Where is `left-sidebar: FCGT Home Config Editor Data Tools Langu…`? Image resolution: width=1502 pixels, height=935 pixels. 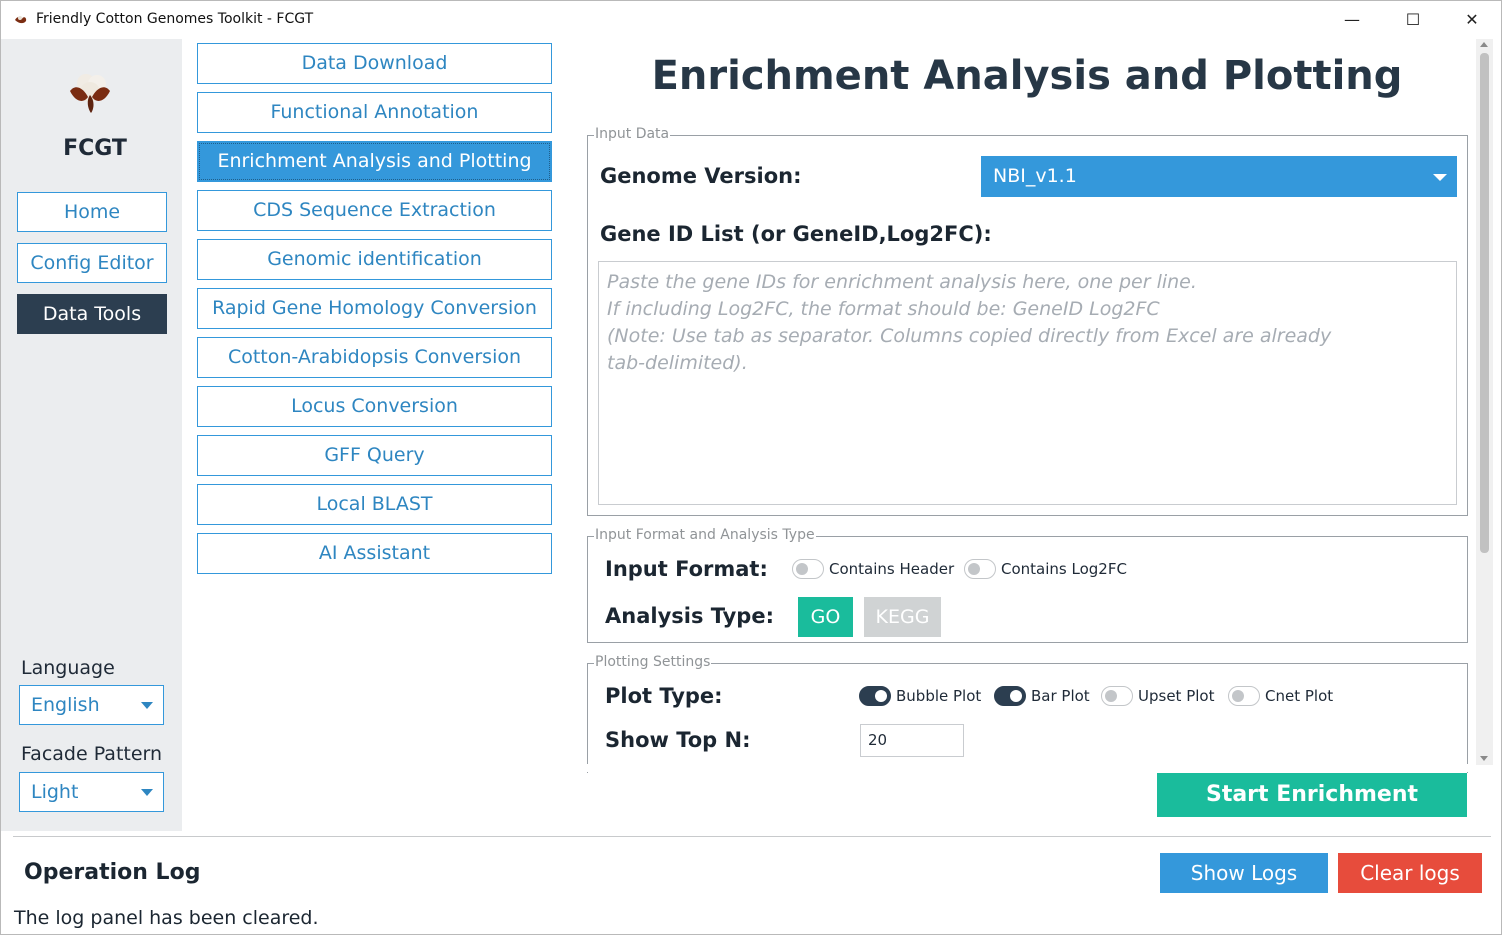
left-sidebar: FCGT Home Config Editor Data Tools Langu… is located at coordinates (91, 435).